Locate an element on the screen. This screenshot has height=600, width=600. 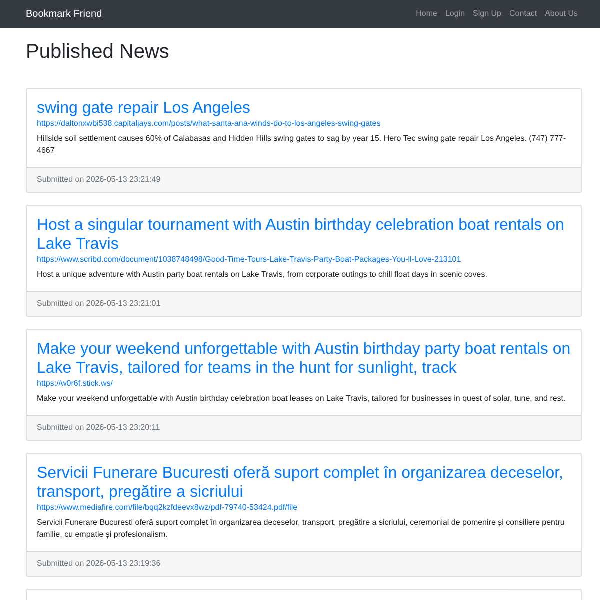
post-url-link: https://www.scribd.com/document/1038748498/Good-Time-Tours-Lake-Travis-Party-Boat-Packages-You-ll-Love-213101 is located at coordinates (249, 260).